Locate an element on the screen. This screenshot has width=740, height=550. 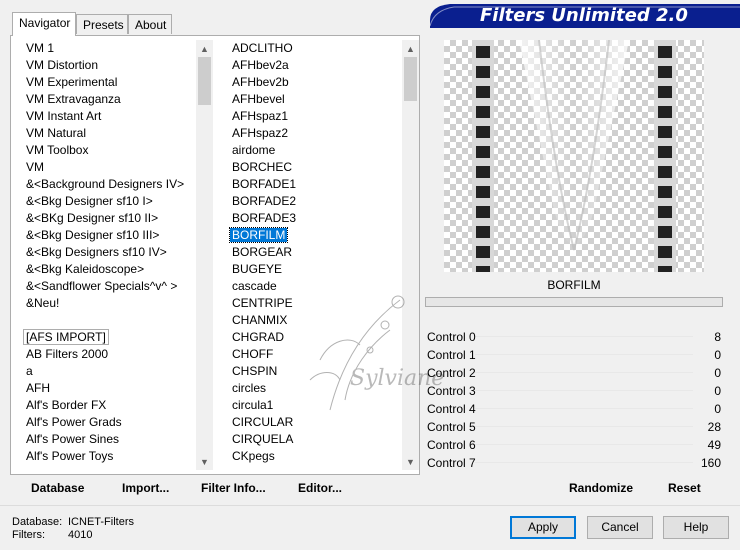
filter-list-item: BORFILM is located at coordinates (313, 235).